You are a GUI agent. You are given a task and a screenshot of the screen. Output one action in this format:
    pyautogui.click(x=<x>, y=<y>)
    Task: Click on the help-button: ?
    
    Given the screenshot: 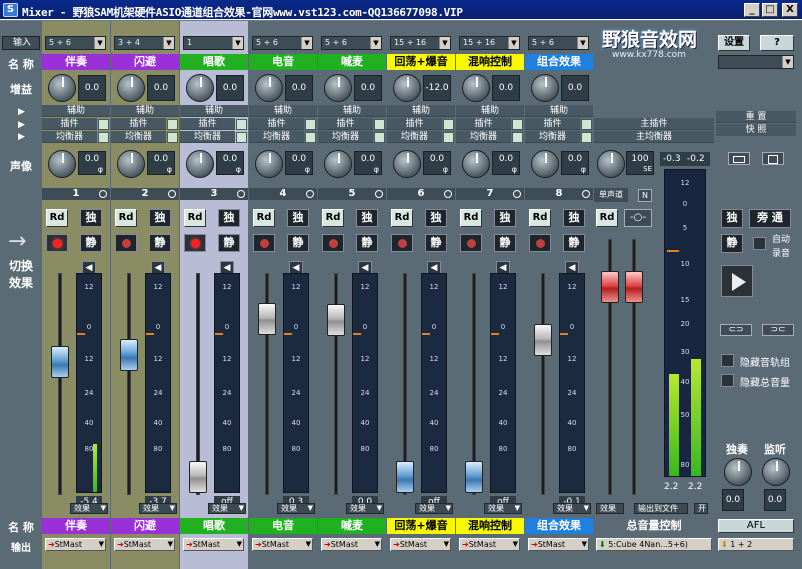 What is the action you would take?
    pyautogui.click(x=777, y=43)
    